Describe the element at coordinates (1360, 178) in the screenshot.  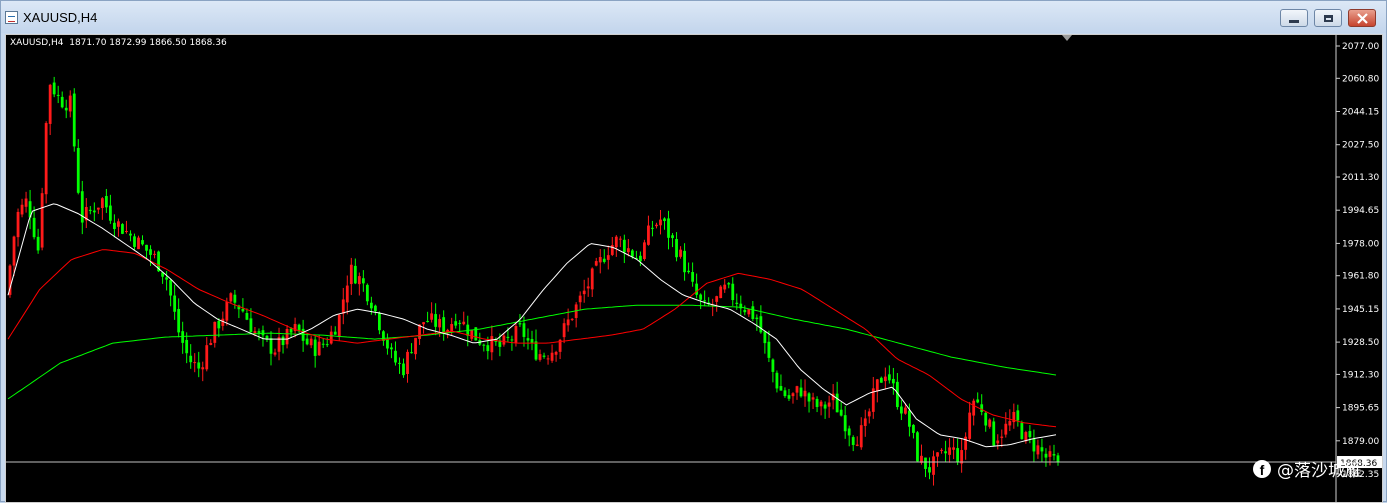
I see `price-tick-label: 2011.30` at that location.